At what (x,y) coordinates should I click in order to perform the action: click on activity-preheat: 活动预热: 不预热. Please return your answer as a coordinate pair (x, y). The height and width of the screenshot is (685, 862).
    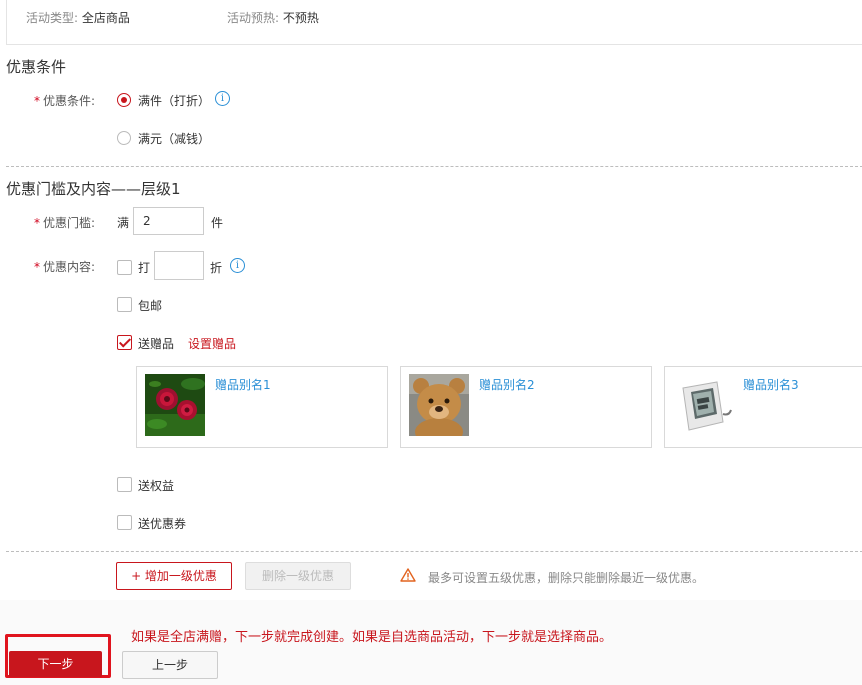
    Looking at the image, I should click on (273, 17).